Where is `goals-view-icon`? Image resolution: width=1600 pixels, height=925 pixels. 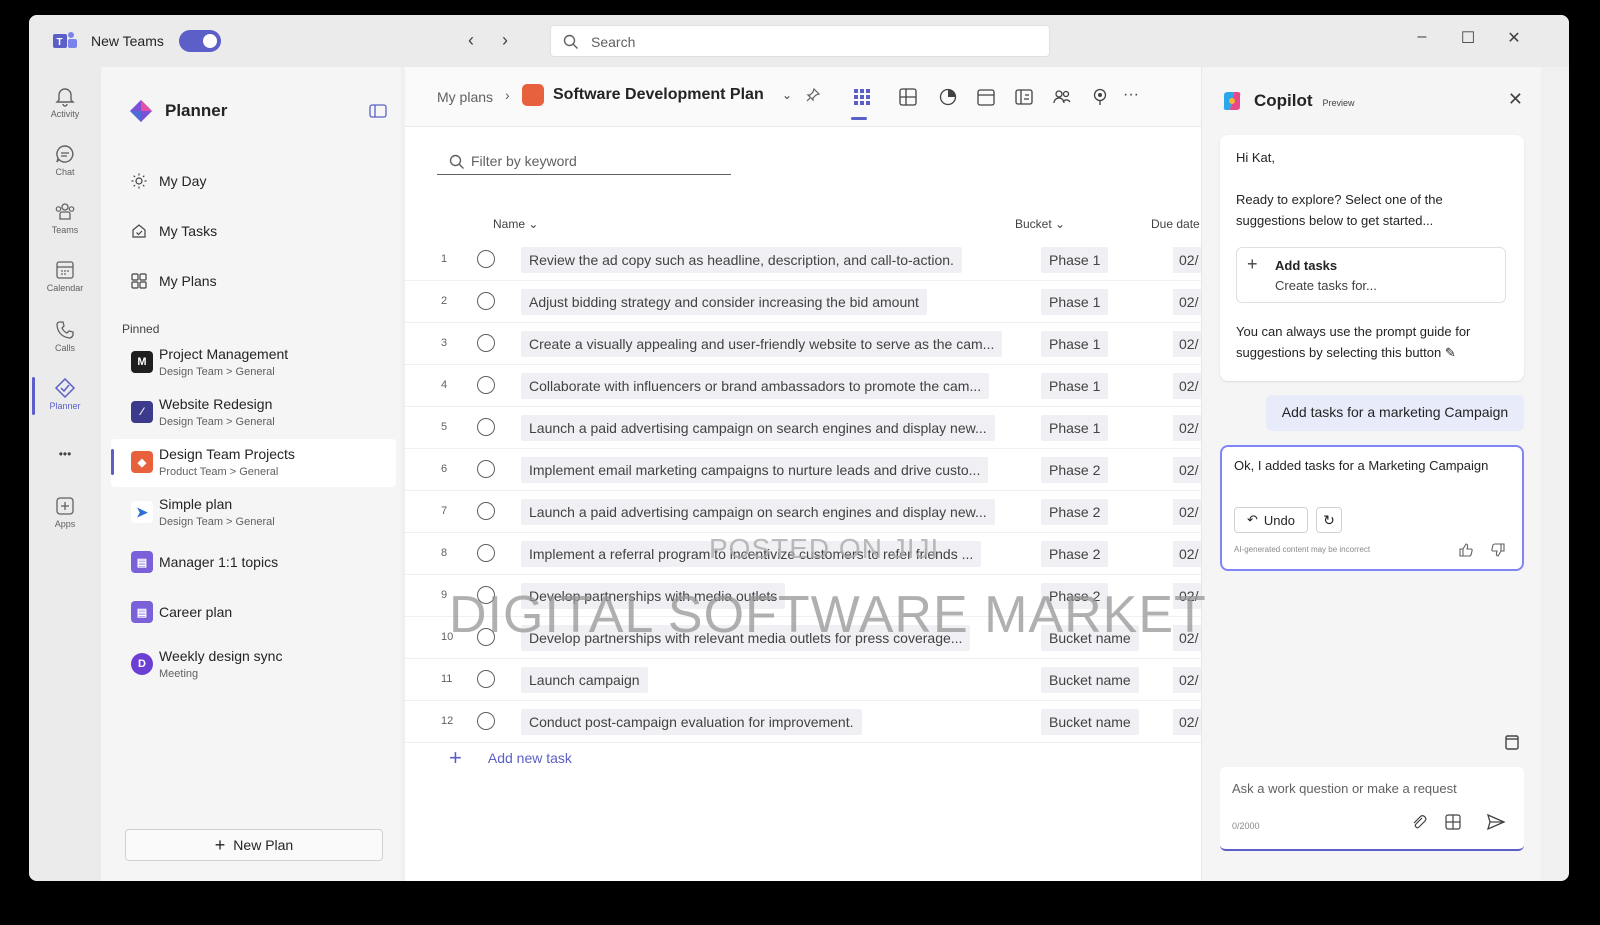
goals-view-icon is located at coordinates (1100, 97).